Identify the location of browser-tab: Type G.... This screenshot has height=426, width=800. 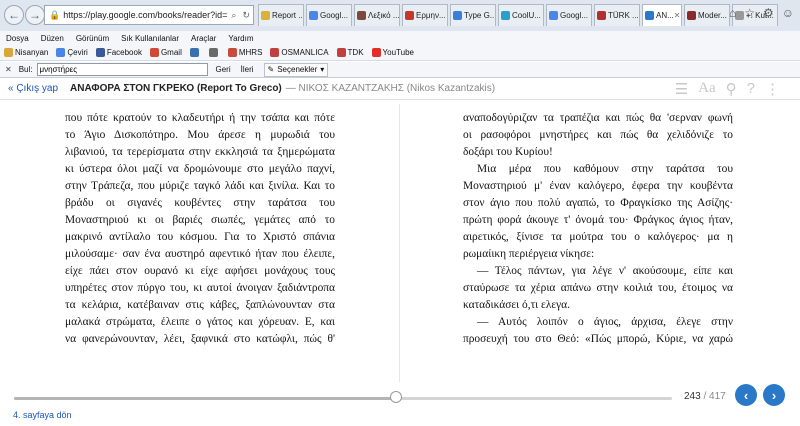
(473, 15).